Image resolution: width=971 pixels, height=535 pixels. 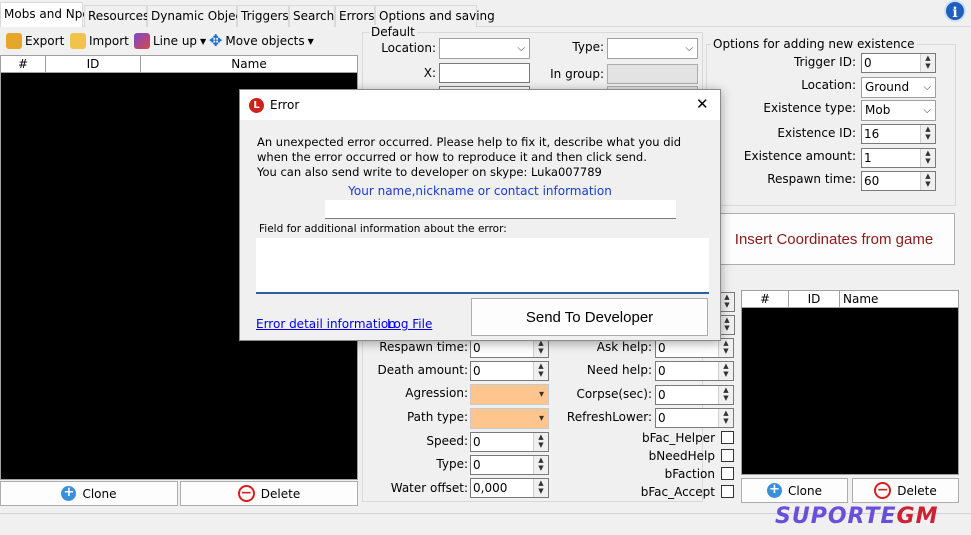 What do you see at coordinates (509, 371) in the screenshot?
I see `death-amount-stepper: 0 ▲ ▼` at bounding box center [509, 371].